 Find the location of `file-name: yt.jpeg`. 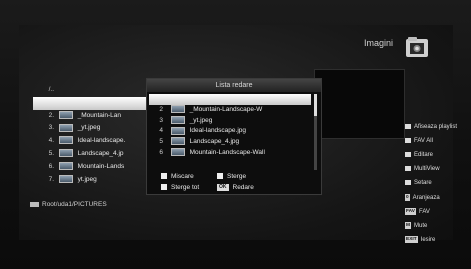

file-name: yt.jpeg is located at coordinates (87, 179).